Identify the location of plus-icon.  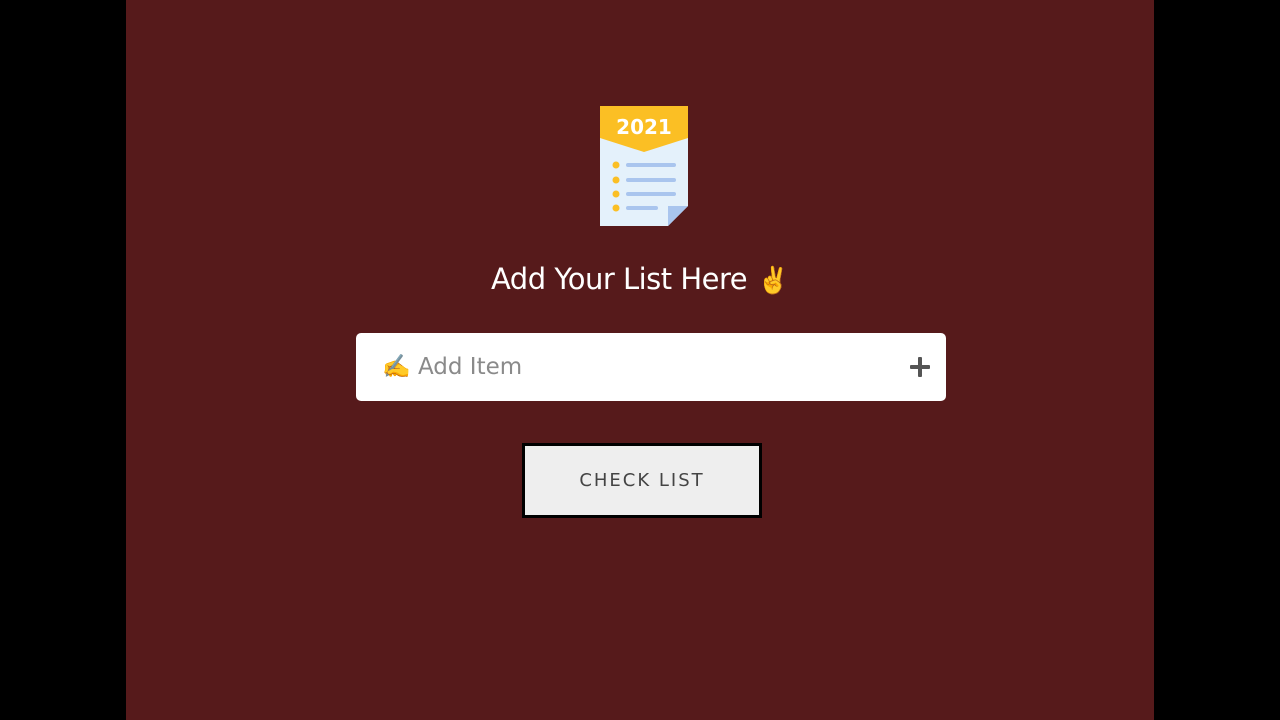
(920, 367).